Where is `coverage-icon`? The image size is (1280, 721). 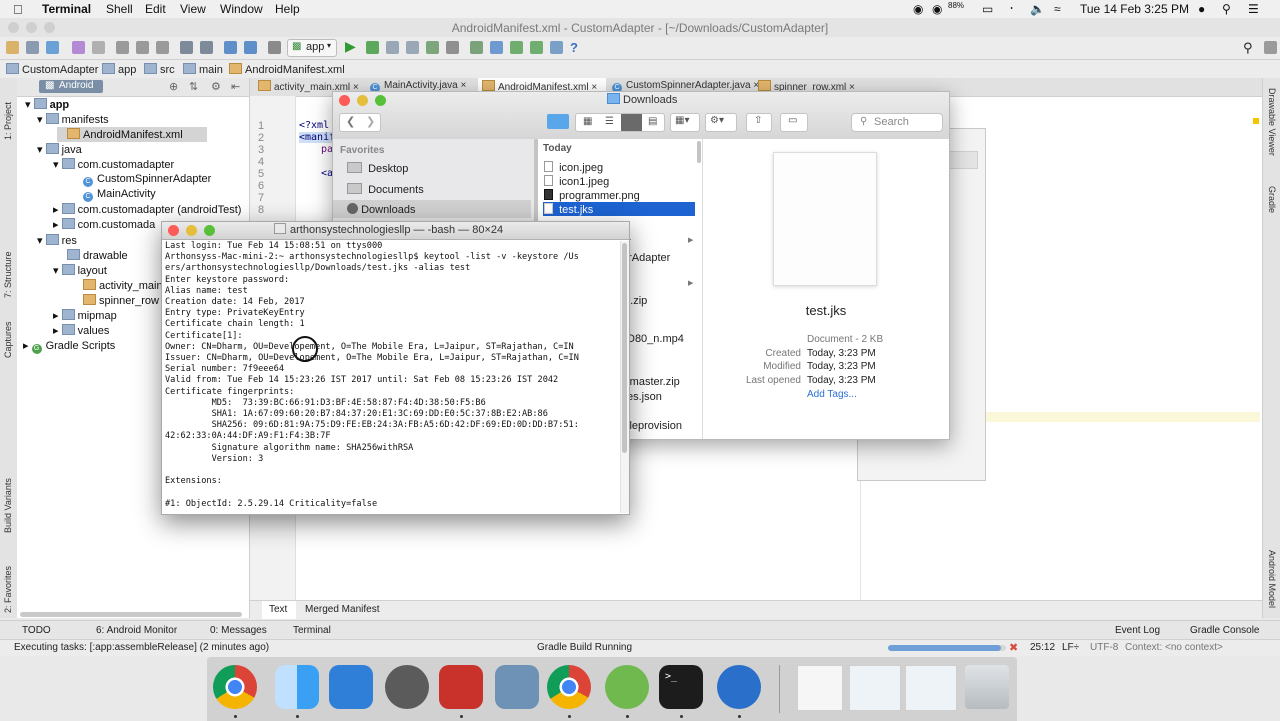 coverage-icon is located at coordinates (412, 47).